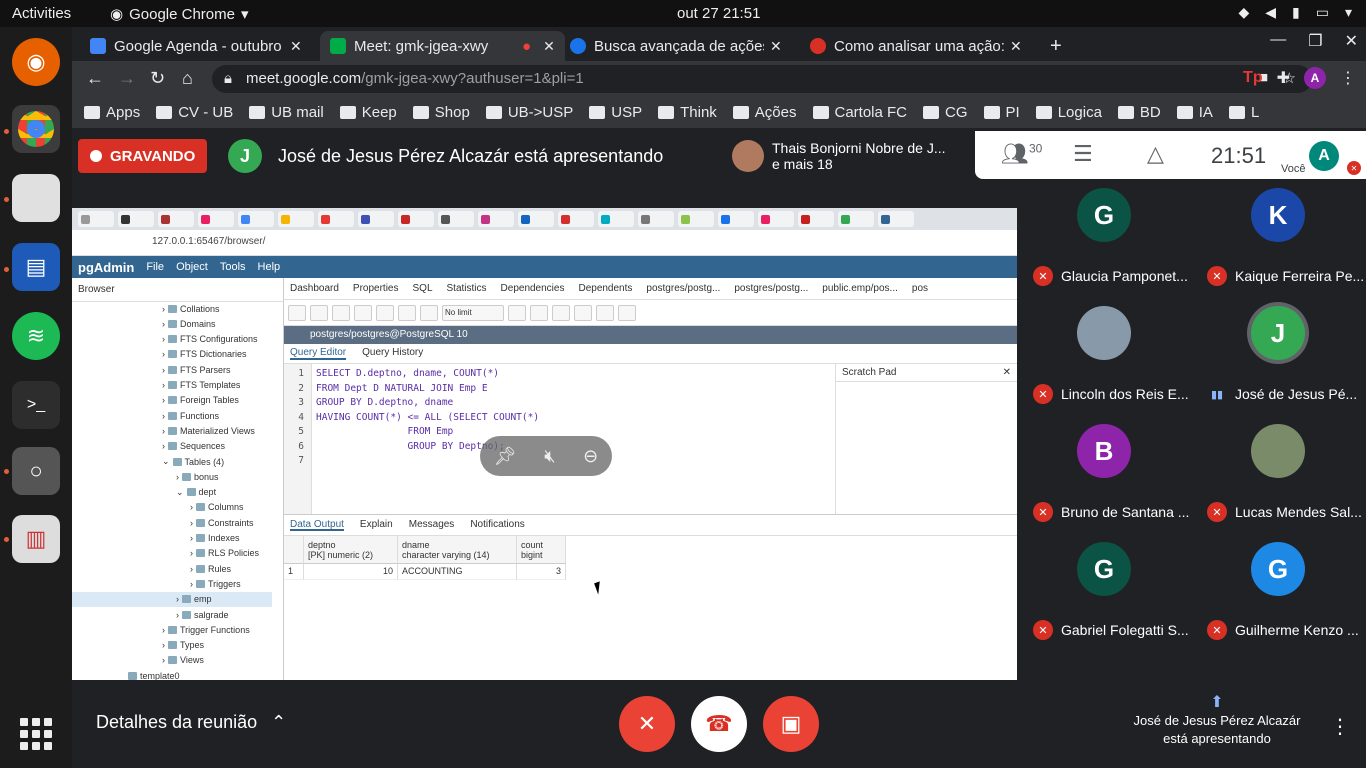 The image size is (1366, 768). Describe the element at coordinates (36, 129) in the screenshot. I see `chrome-icon` at that location.